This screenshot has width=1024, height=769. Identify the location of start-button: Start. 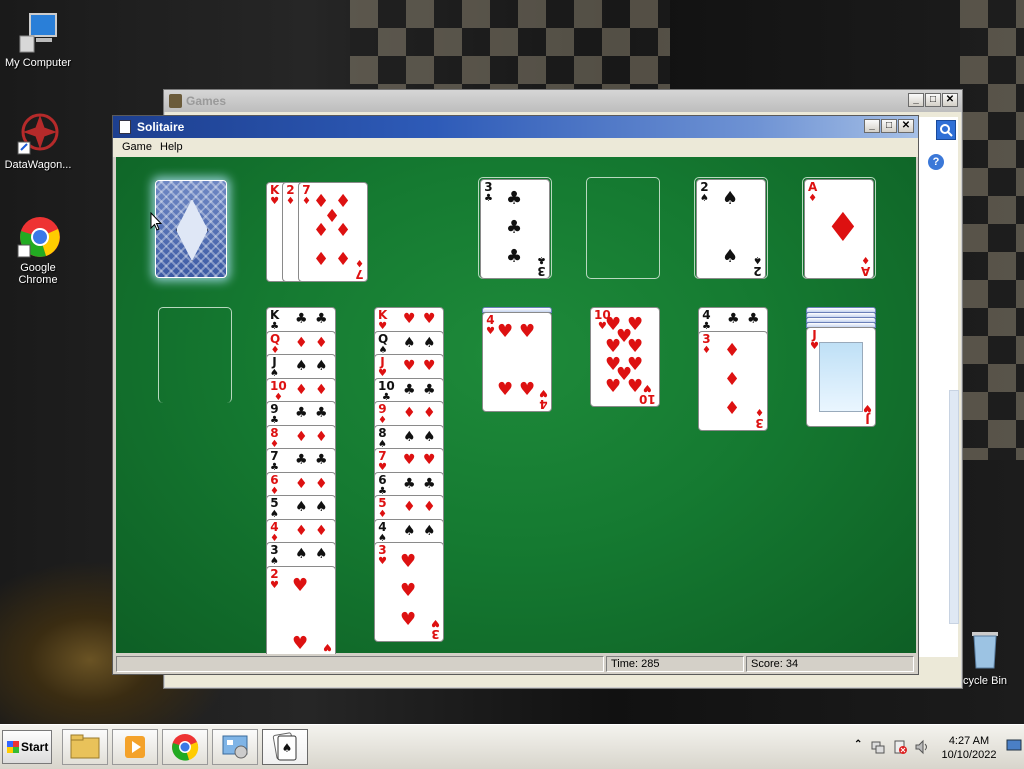
(27, 747).